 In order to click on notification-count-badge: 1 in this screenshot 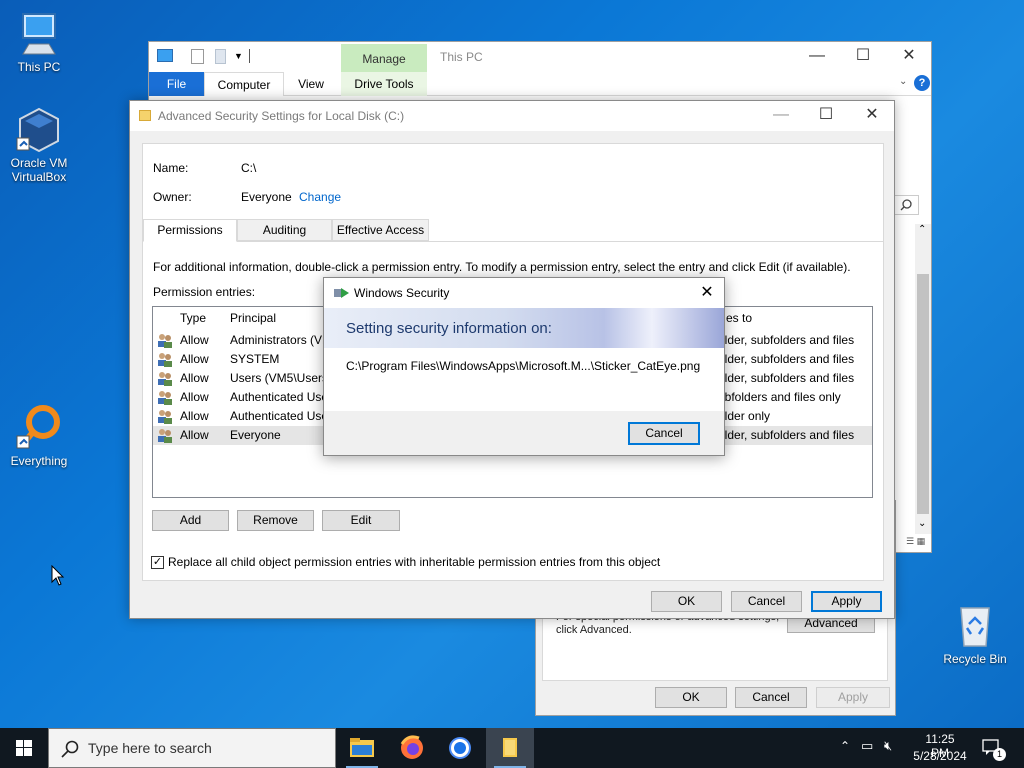, I will do `click(999, 754)`.